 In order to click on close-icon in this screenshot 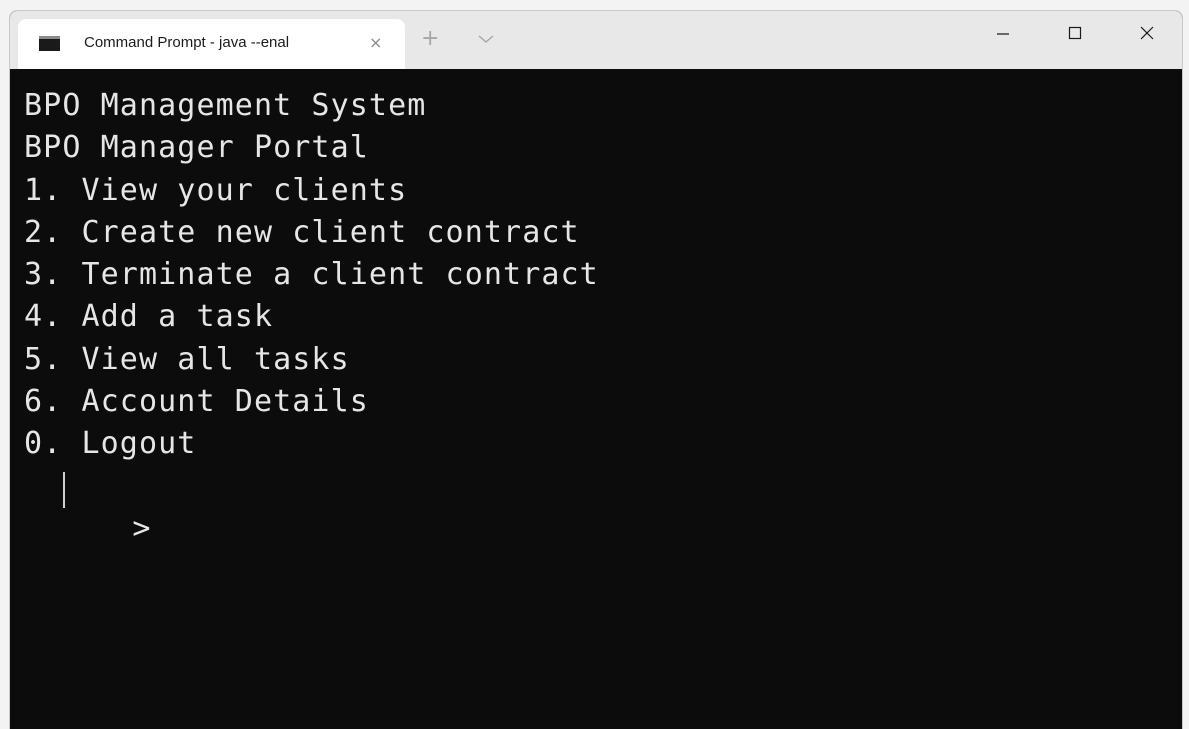, I will do `click(1147, 33)`.